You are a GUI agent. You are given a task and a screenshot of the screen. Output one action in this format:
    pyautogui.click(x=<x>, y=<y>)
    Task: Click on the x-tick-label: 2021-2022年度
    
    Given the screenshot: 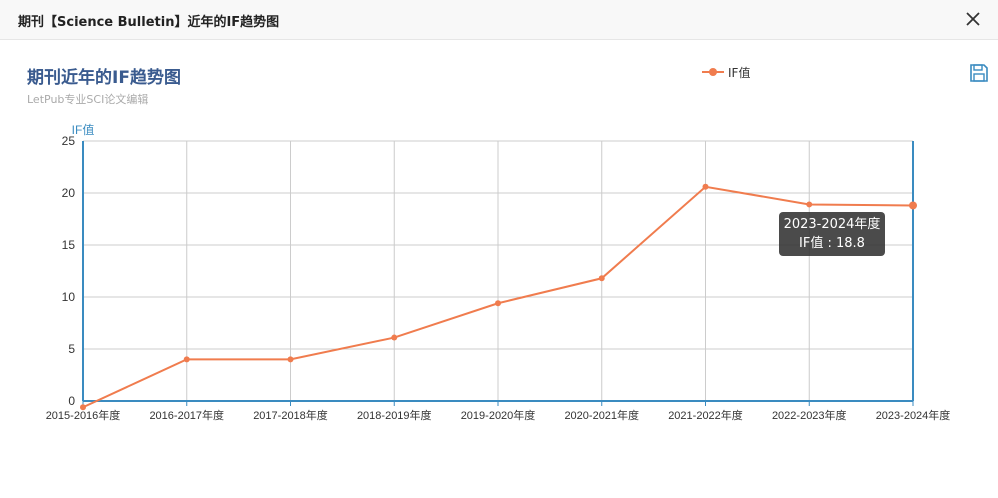 What is the action you would take?
    pyautogui.click(x=705, y=415)
    